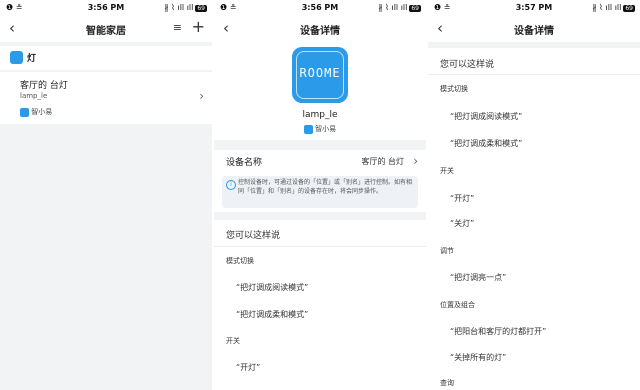 Image resolution: width=640 pixels, height=390 pixels. I want to click on device-name-value: 客厅的 台灯, so click(382, 161).